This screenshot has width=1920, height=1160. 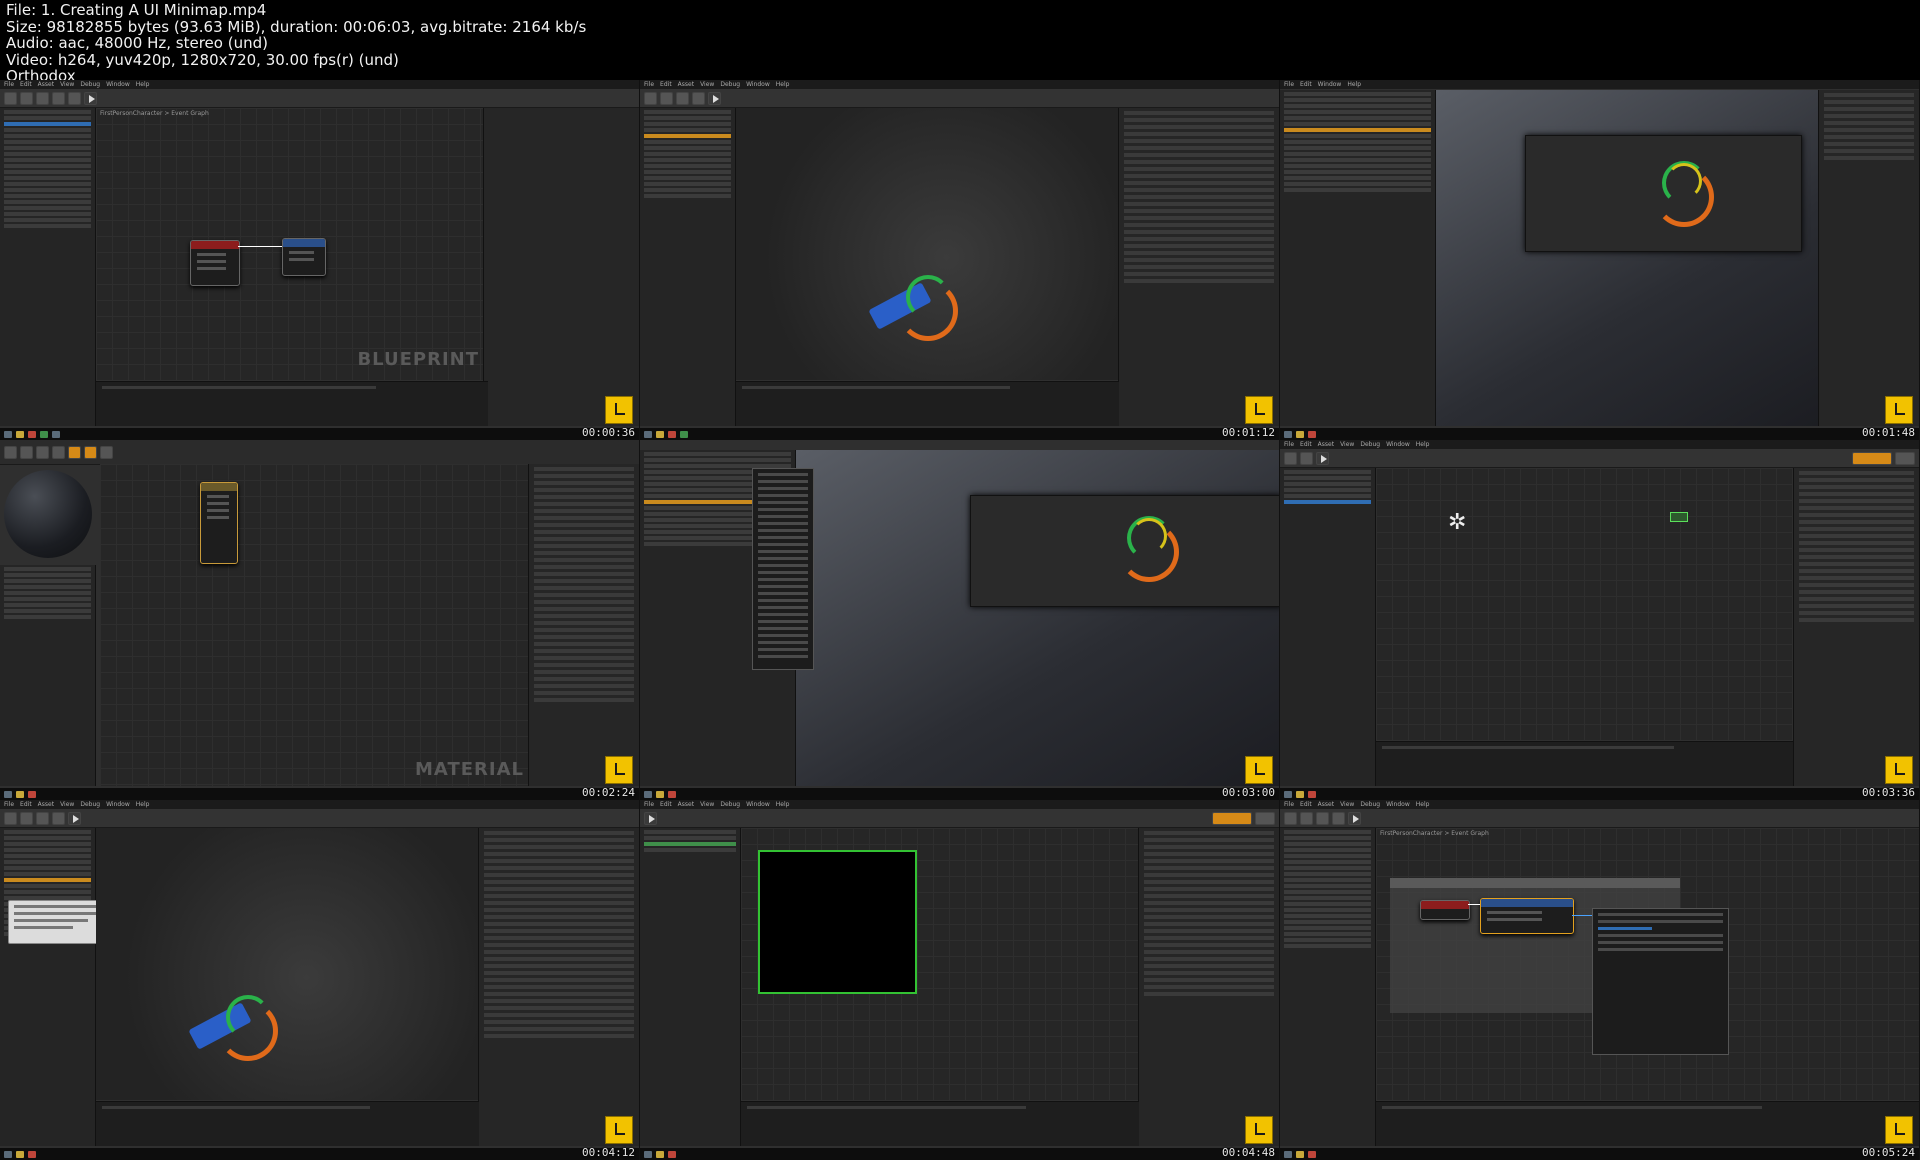 What do you see at coordinates (74, 98) in the screenshot?
I see `settings-icon` at bounding box center [74, 98].